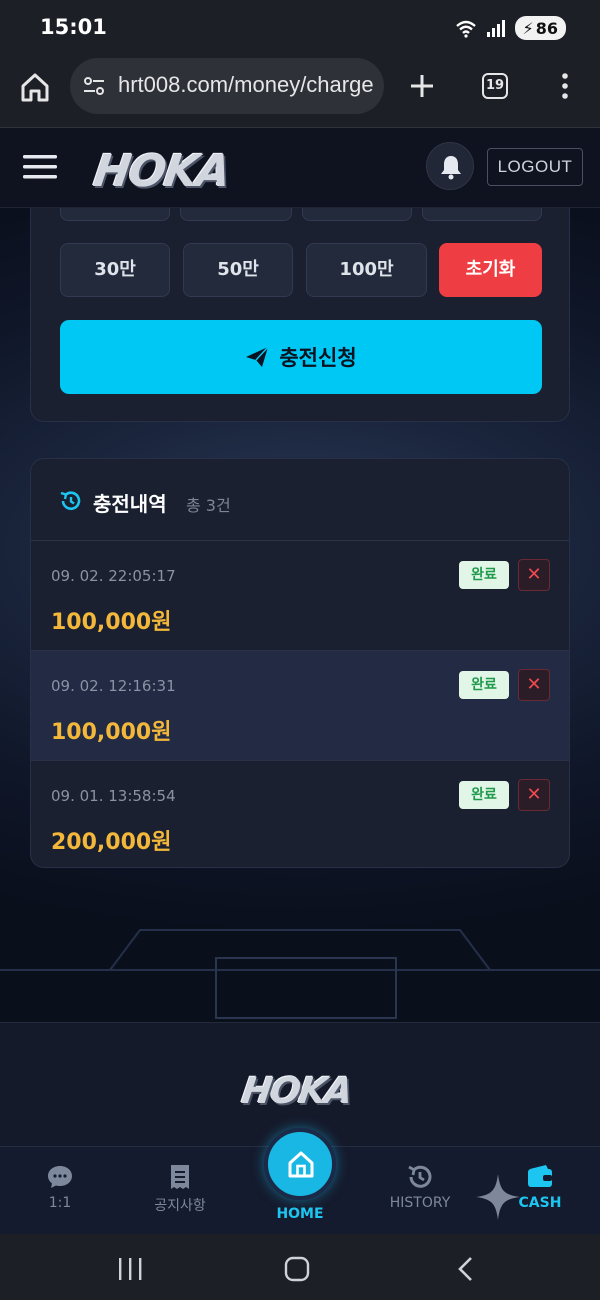  Describe the element at coordinates (495, 86) in the screenshot. I see `tab-switcher-button: 19` at that location.